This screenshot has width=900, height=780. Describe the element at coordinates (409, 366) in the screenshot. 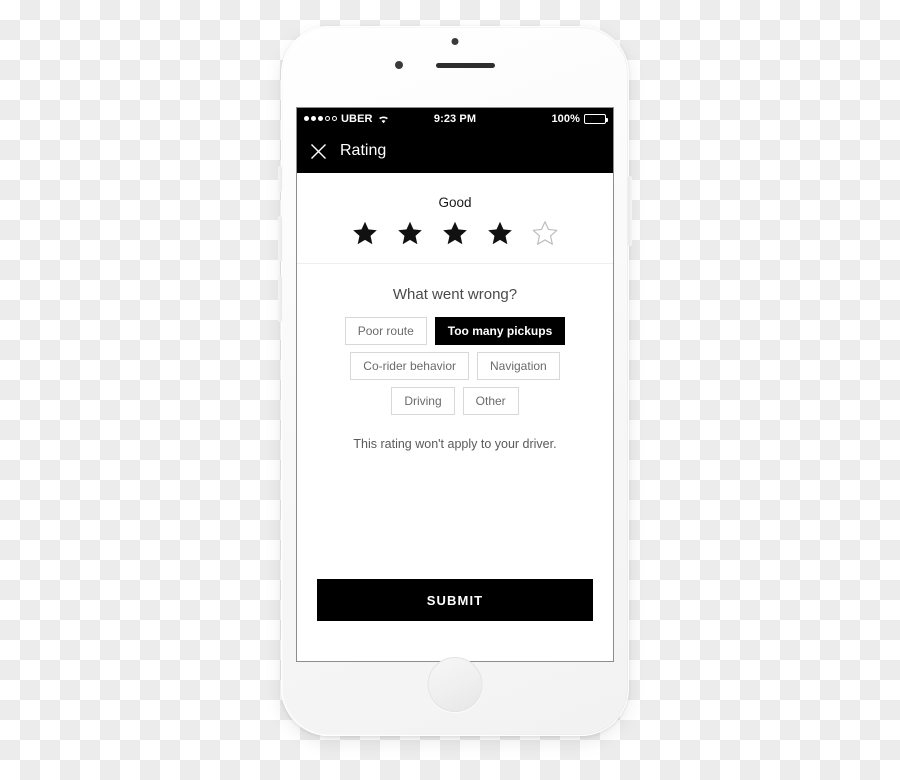

I see `chip-co-rider-behavior: Co-rider behavior` at that location.